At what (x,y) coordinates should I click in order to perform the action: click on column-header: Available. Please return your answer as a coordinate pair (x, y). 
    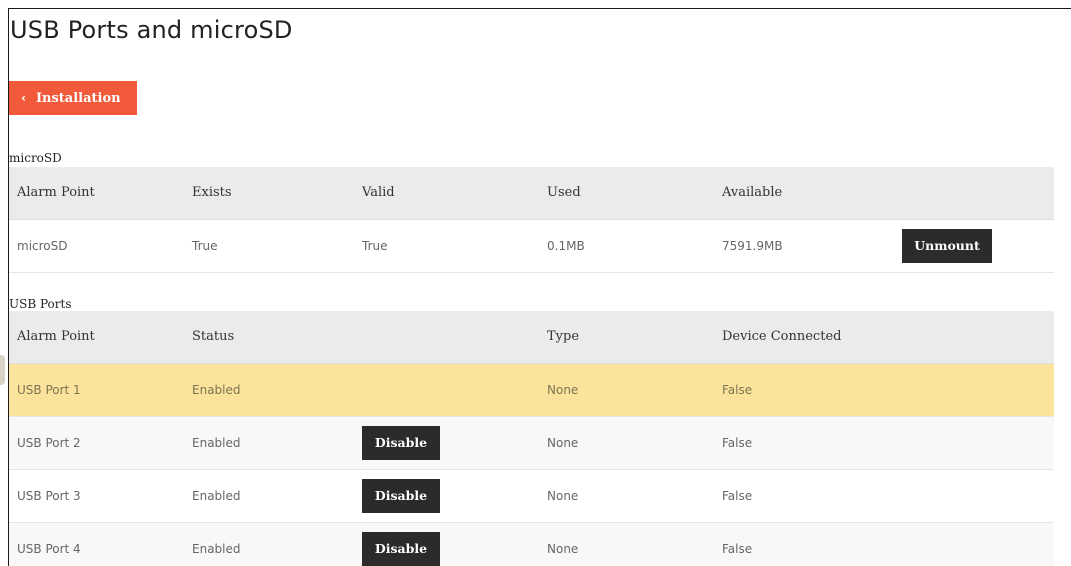
    Looking at the image, I should click on (804, 193).